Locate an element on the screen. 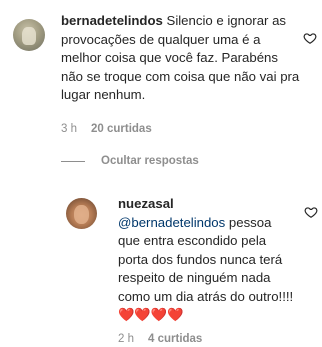 The image size is (322, 347). comment-time: 3 h is located at coordinates (69, 129).